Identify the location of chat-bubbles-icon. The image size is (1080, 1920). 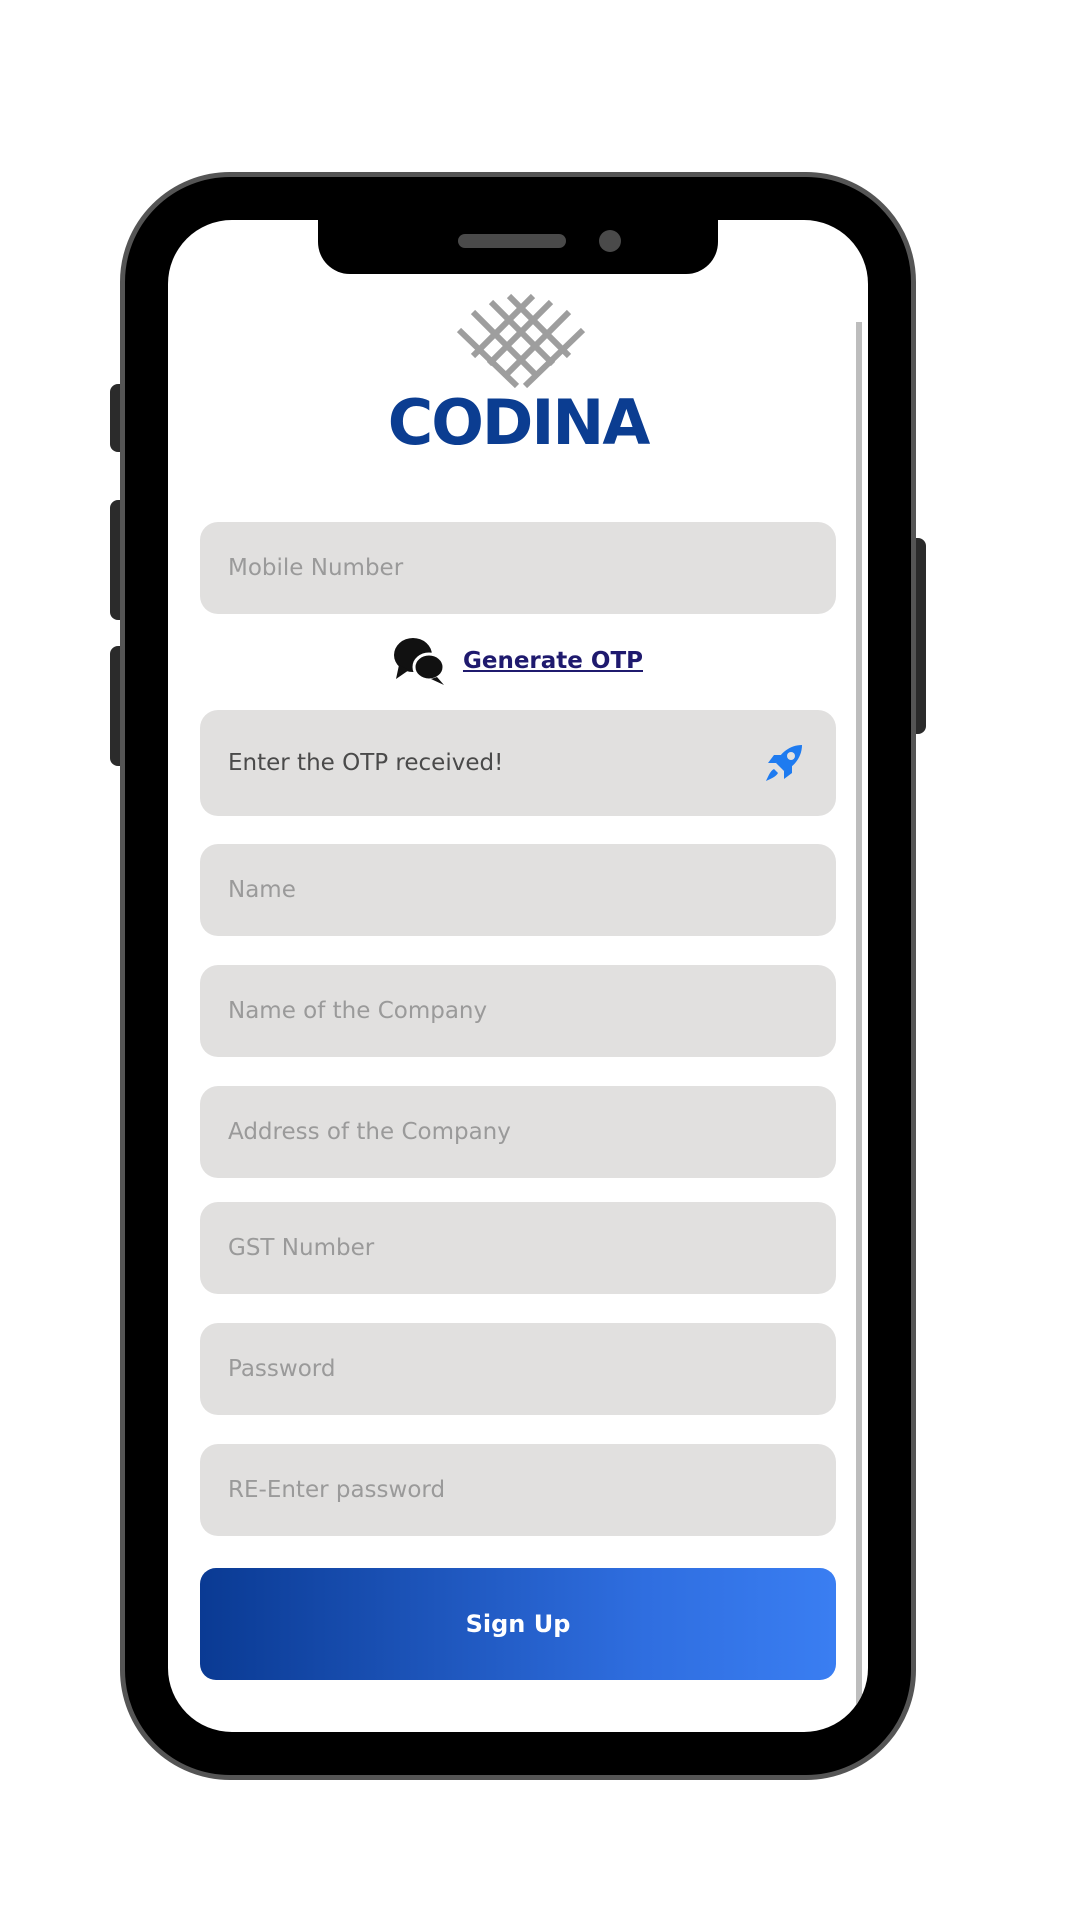
(419, 661).